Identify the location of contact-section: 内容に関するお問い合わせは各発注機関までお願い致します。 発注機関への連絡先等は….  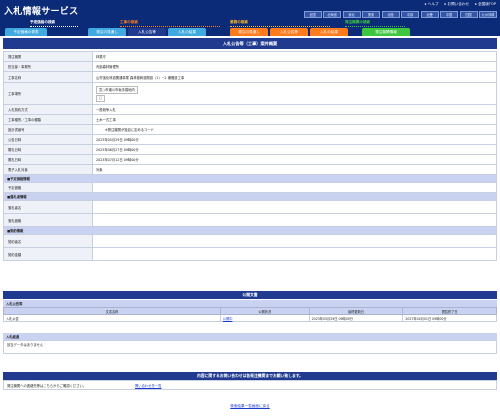
(250, 381).